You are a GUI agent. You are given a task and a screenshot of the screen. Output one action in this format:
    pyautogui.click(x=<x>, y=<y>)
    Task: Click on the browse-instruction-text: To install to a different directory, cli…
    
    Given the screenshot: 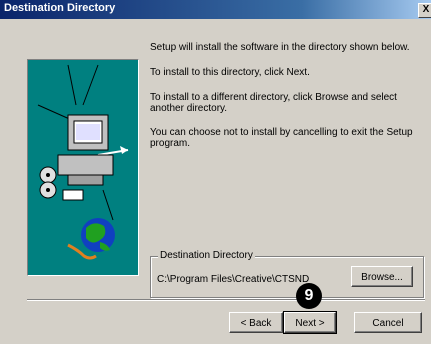 What is the action you would take?
    pyautogui.click(x=273, y=103)
    